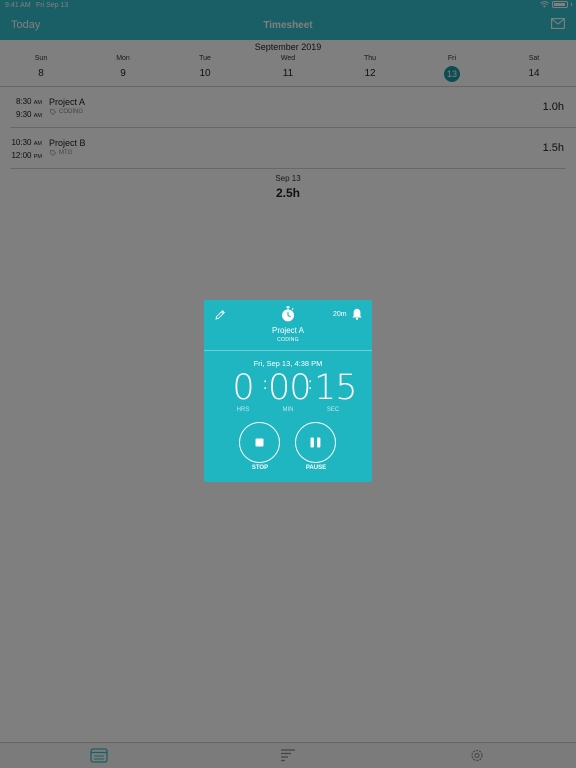 The width and height of the screenshot is (576, 768). I want to click on stop-icon, so click(259, 442).